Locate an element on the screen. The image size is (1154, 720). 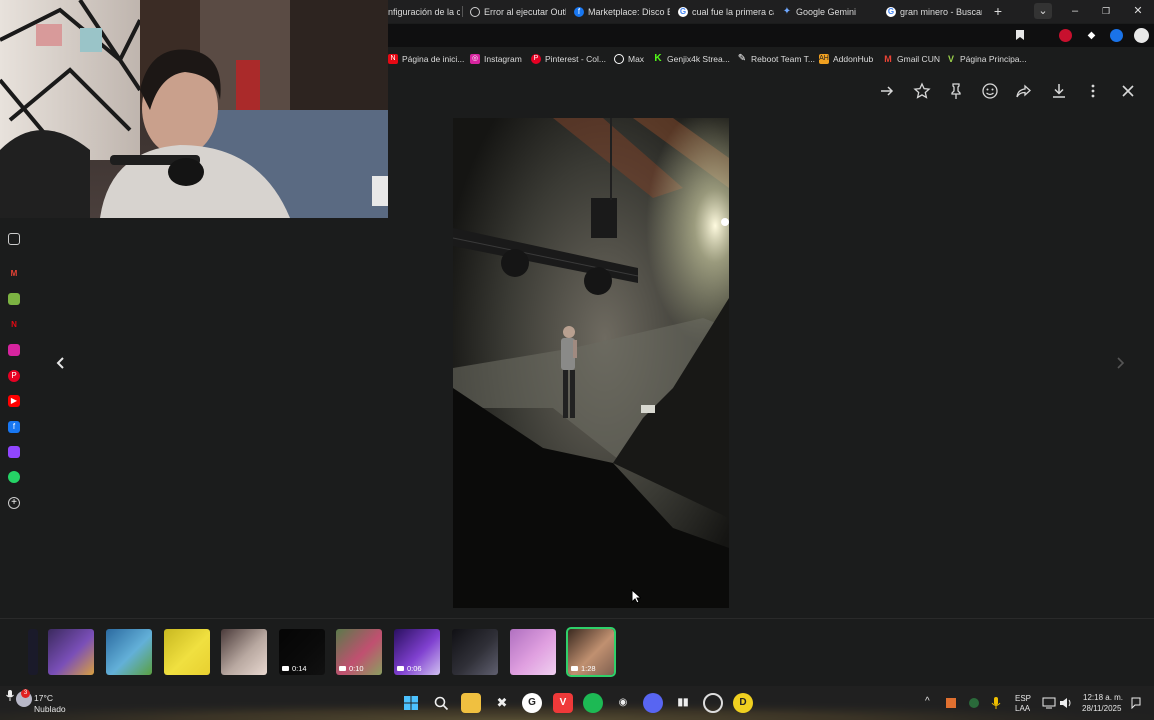
clock-date: 28/11/2025 is located at coordinates (1101, 708).